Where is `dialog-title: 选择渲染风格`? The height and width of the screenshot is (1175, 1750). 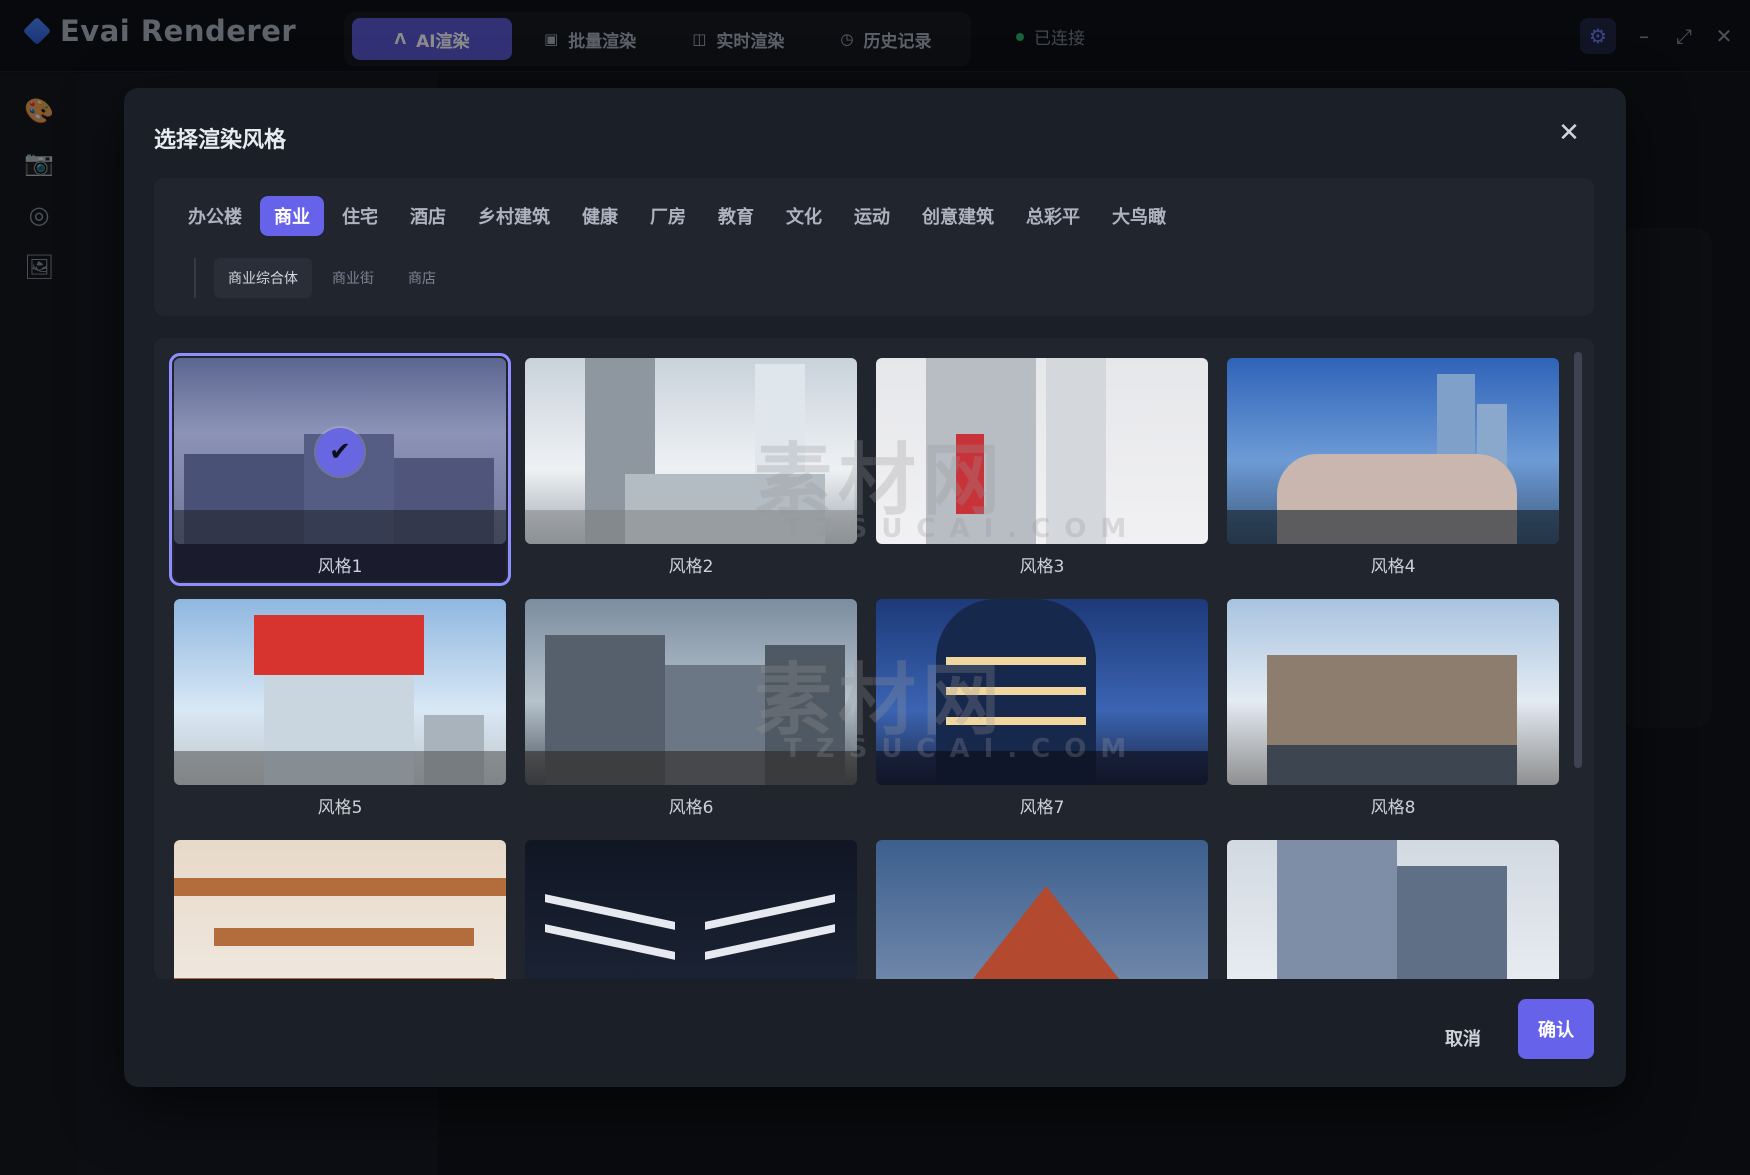
dialog-title: 选择渲染风格 is located at coordinates (220, 140).